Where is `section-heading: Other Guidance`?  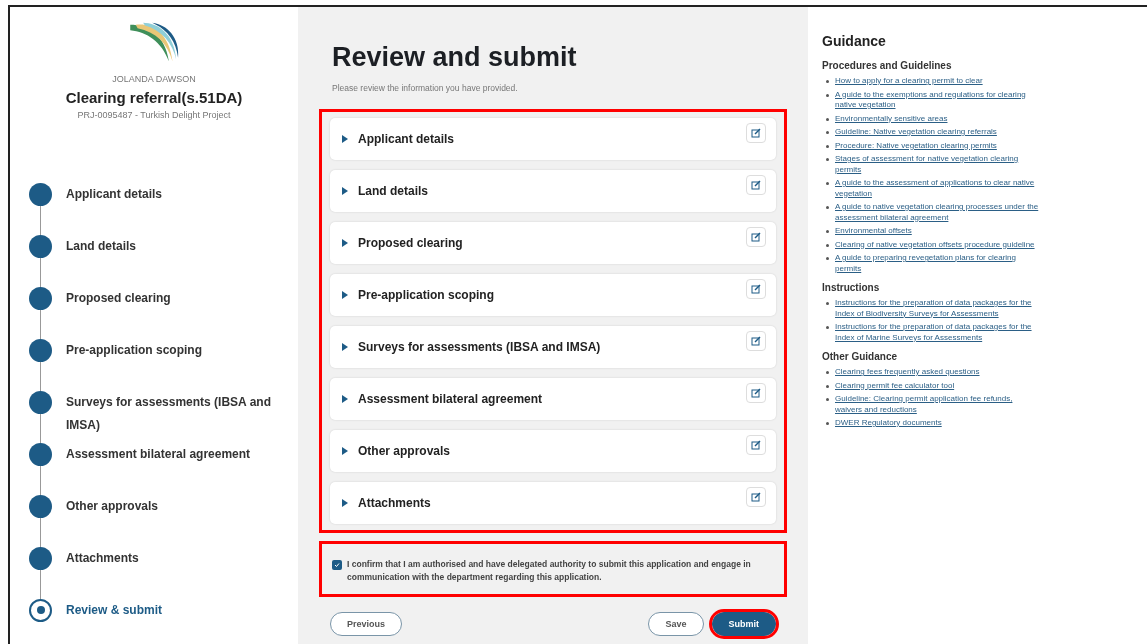
section-heading: Other Guidance is located at coordinates (860, 357).